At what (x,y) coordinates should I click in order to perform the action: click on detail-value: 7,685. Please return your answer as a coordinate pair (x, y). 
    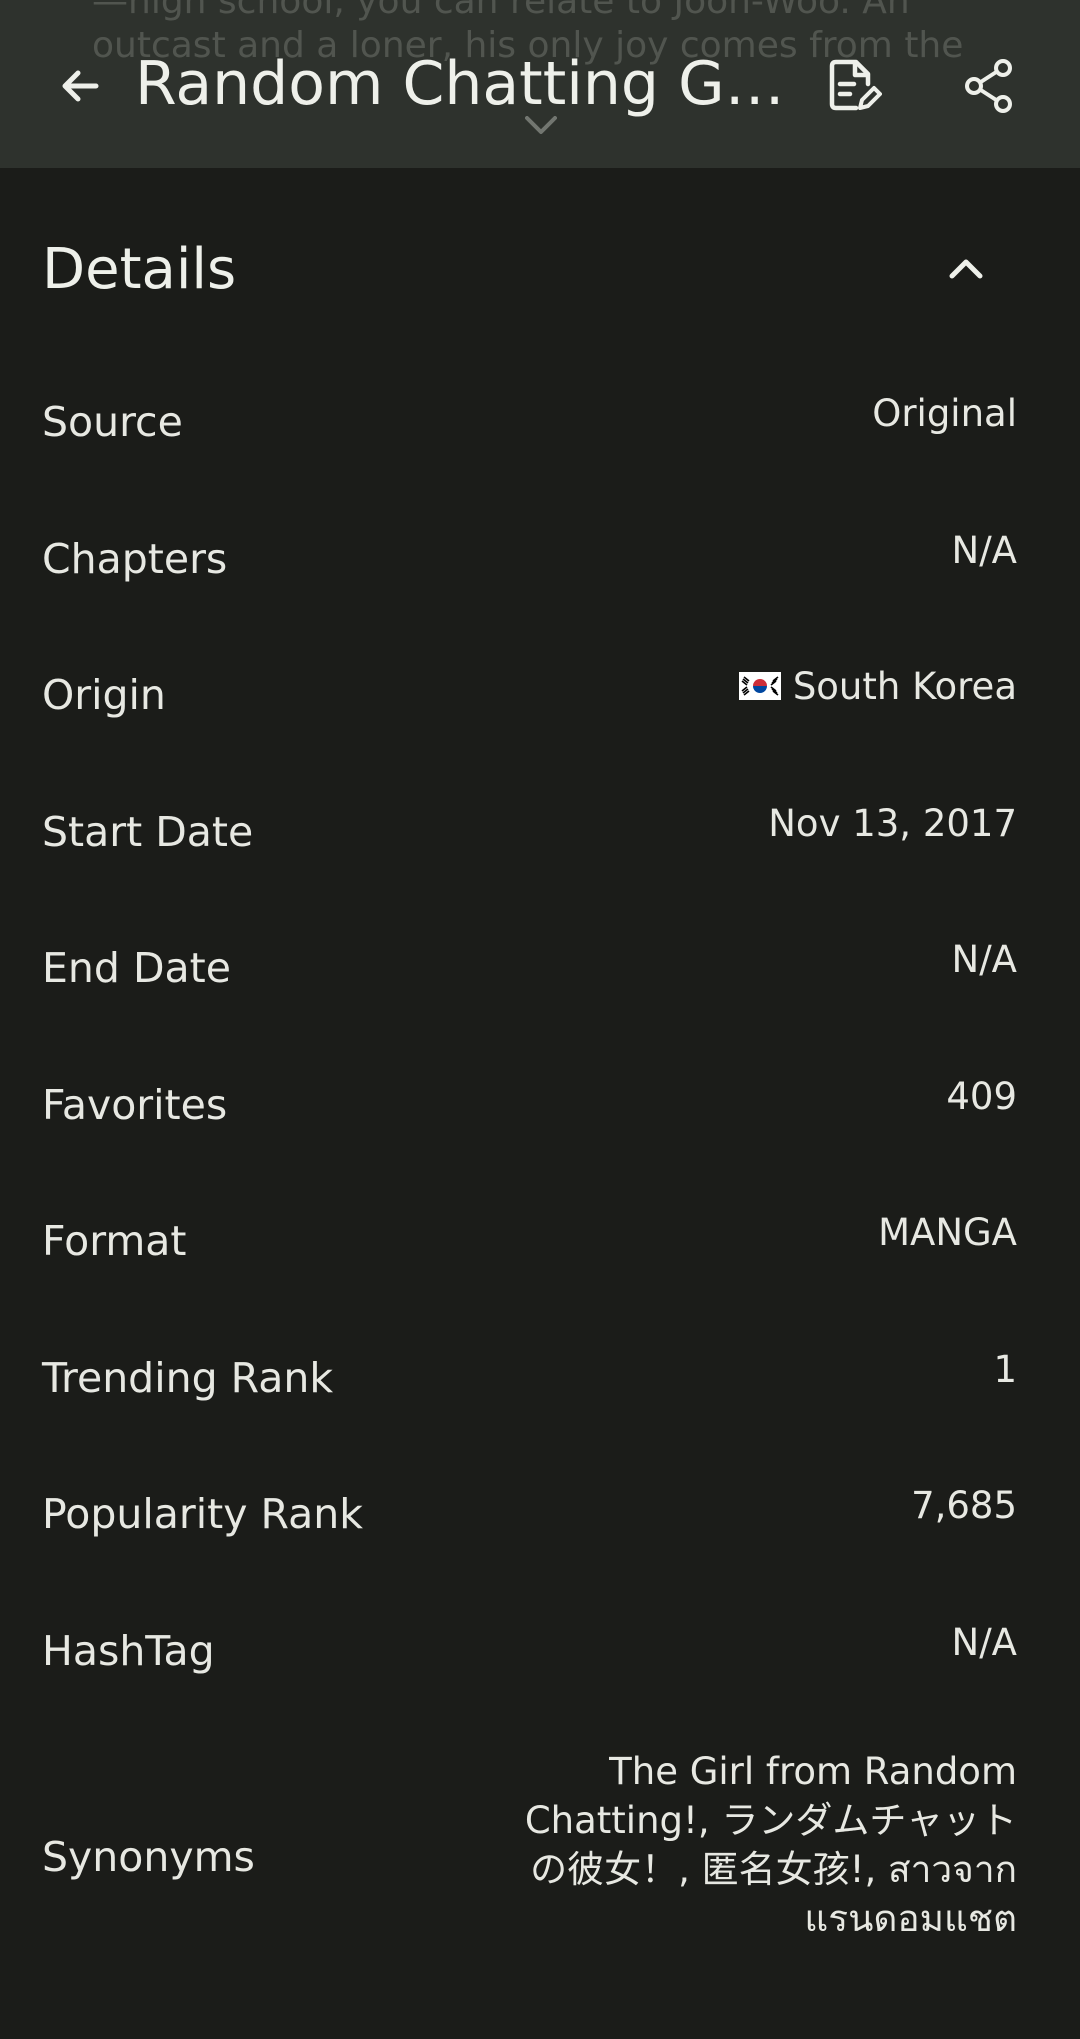
    Looking at the image, I should click on (964, 1505).